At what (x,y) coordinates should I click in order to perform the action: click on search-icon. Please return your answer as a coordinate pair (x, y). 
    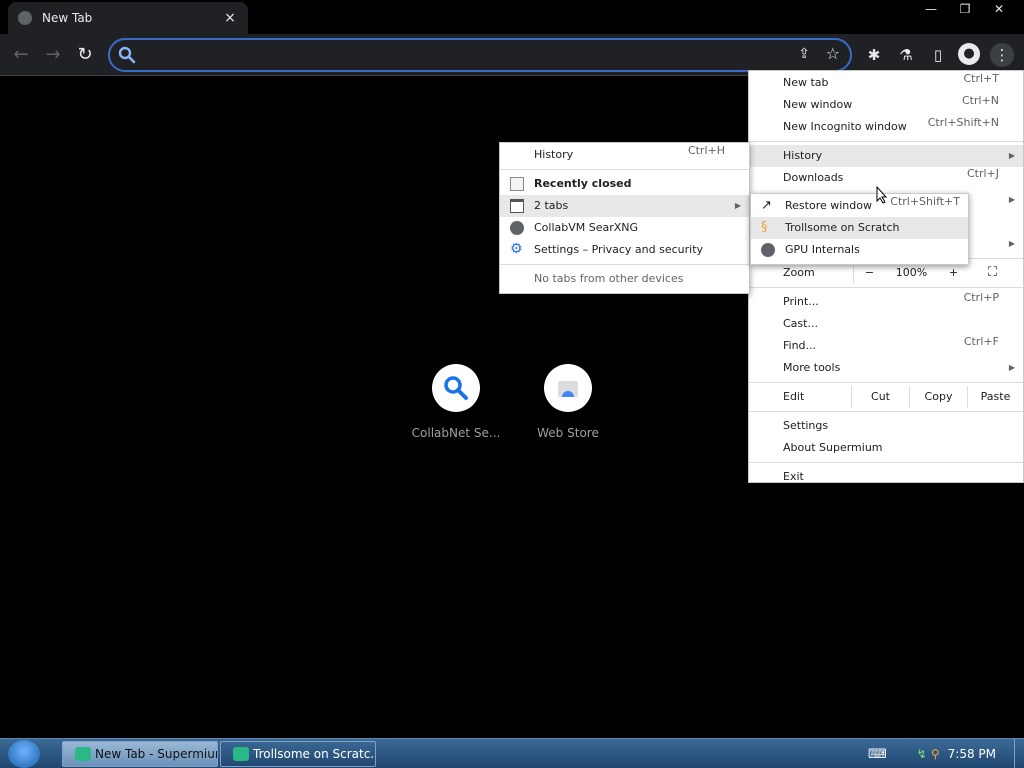
    Looking at the image, I should click on (456, 388).